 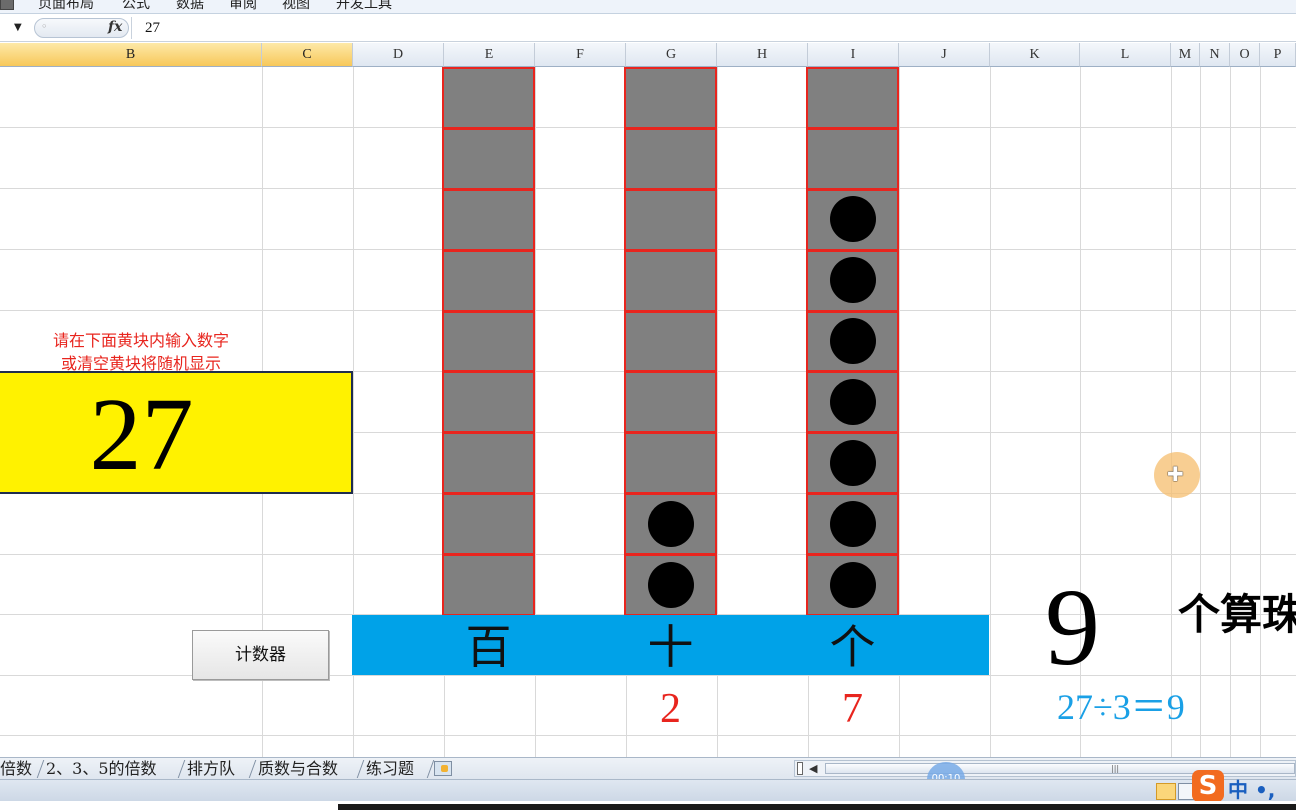 I want to click on ime-toolbar: S 中 •,, so click(x=1244, y=786).